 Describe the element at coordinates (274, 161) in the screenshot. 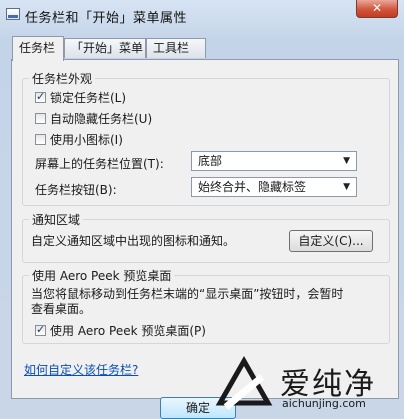

I see `position-dropdown: 底部 ▼` at that location.